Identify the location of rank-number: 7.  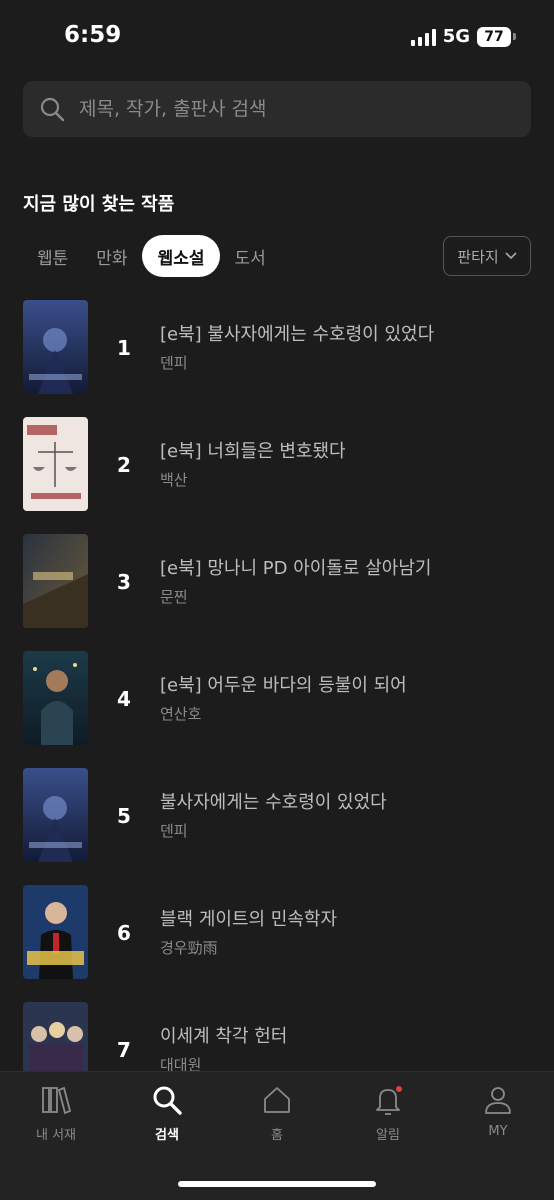
(124, 1050).